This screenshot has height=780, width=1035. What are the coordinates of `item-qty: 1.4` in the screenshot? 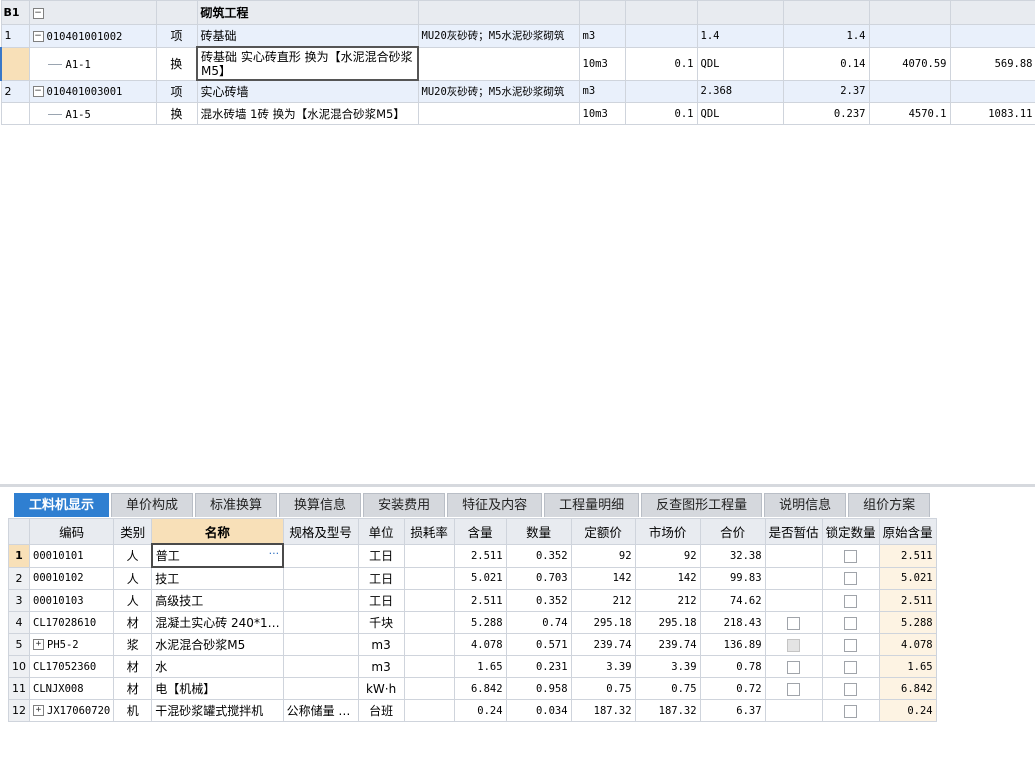 It's located at (826, 36).